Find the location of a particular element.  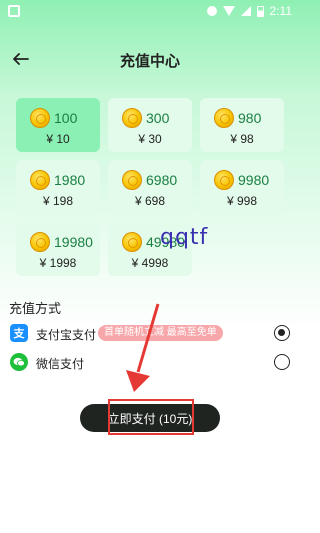

signal-icon is located at coordinates (245, 11).